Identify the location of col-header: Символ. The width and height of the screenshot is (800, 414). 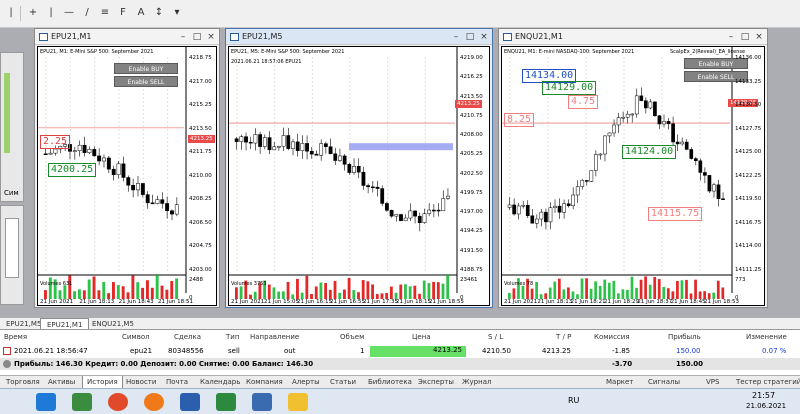
(136, 337).